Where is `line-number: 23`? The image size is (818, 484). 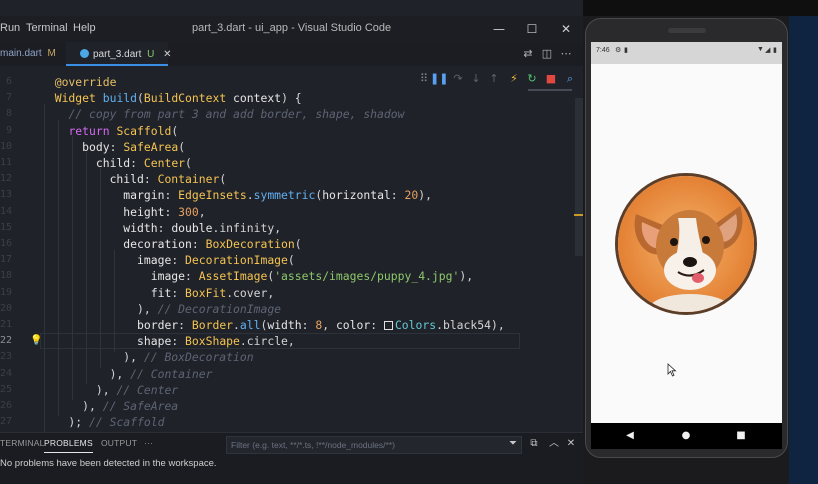 line-number: 23 is located at coordinates (6, 357).